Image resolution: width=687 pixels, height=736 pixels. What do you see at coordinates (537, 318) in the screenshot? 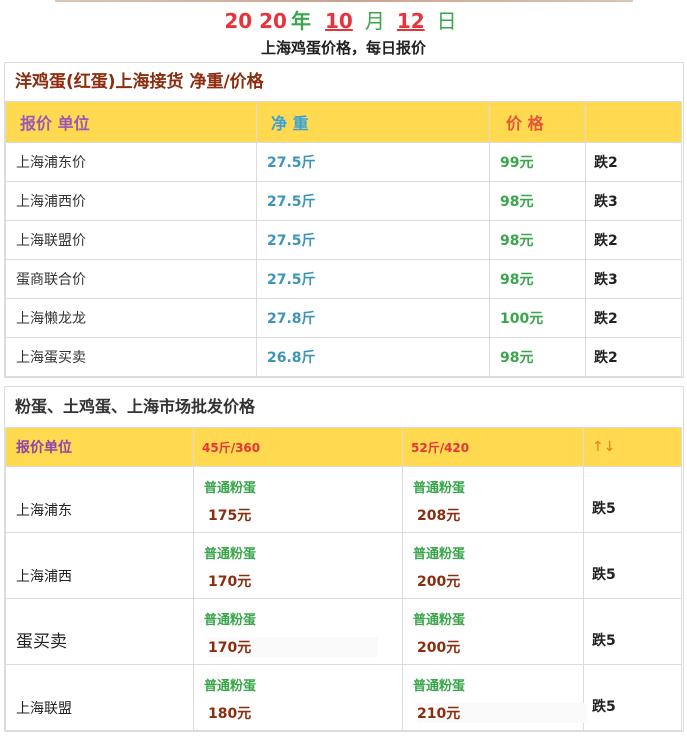
I see `price: 100元` at bounding box center [537, 318].